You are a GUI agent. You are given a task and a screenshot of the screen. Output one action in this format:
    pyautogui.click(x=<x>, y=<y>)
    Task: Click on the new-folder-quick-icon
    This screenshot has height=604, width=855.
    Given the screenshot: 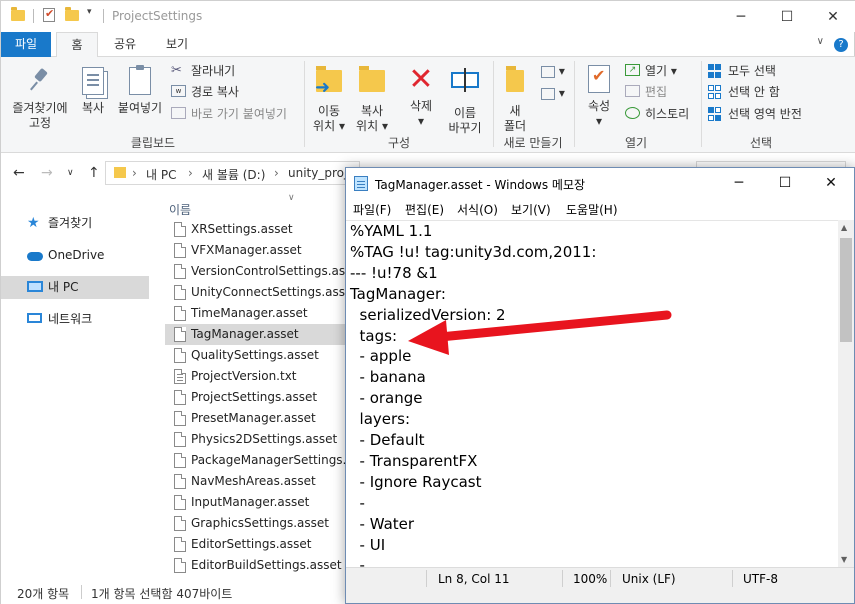 What is the action you would take?
    pyautogui.click(x=72, y=14)
    